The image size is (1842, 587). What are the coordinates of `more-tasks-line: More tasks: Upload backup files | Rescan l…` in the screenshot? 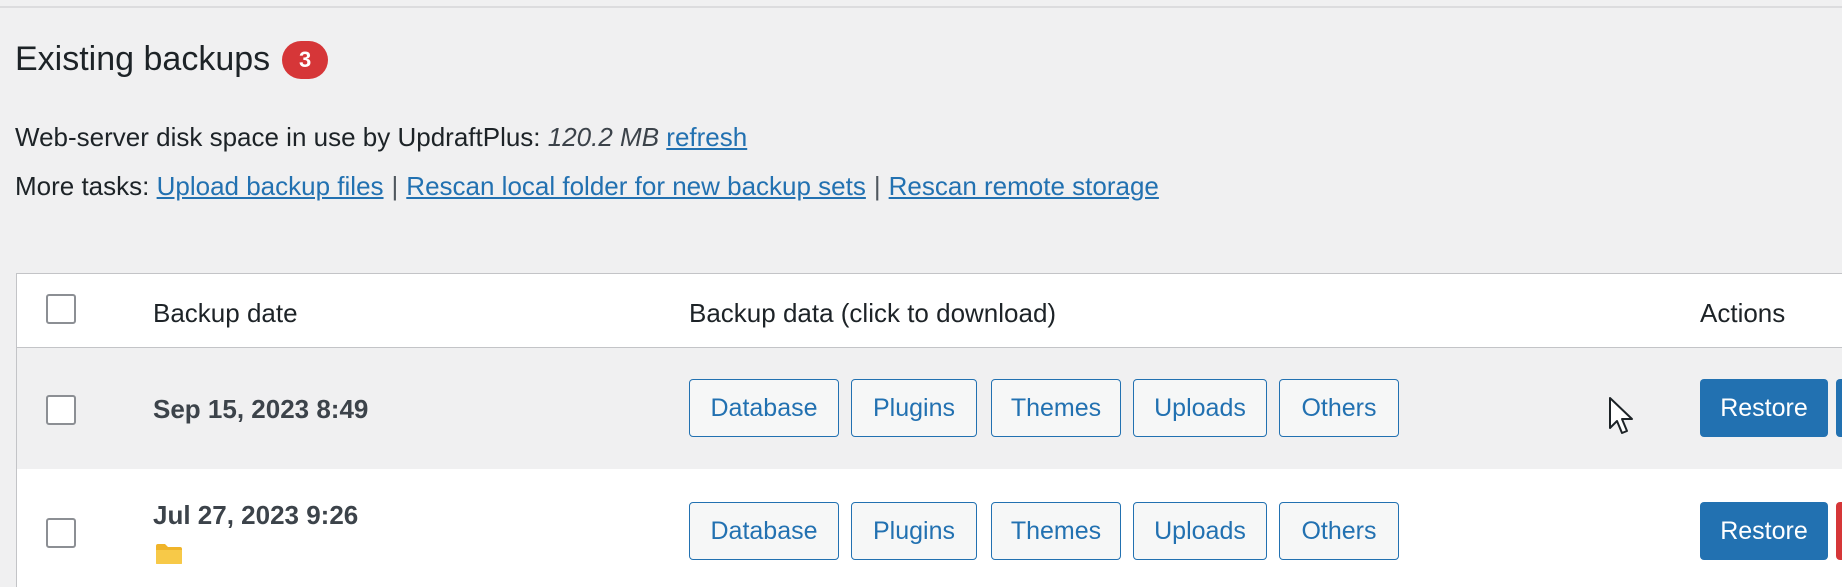 It's located at (587, 186).